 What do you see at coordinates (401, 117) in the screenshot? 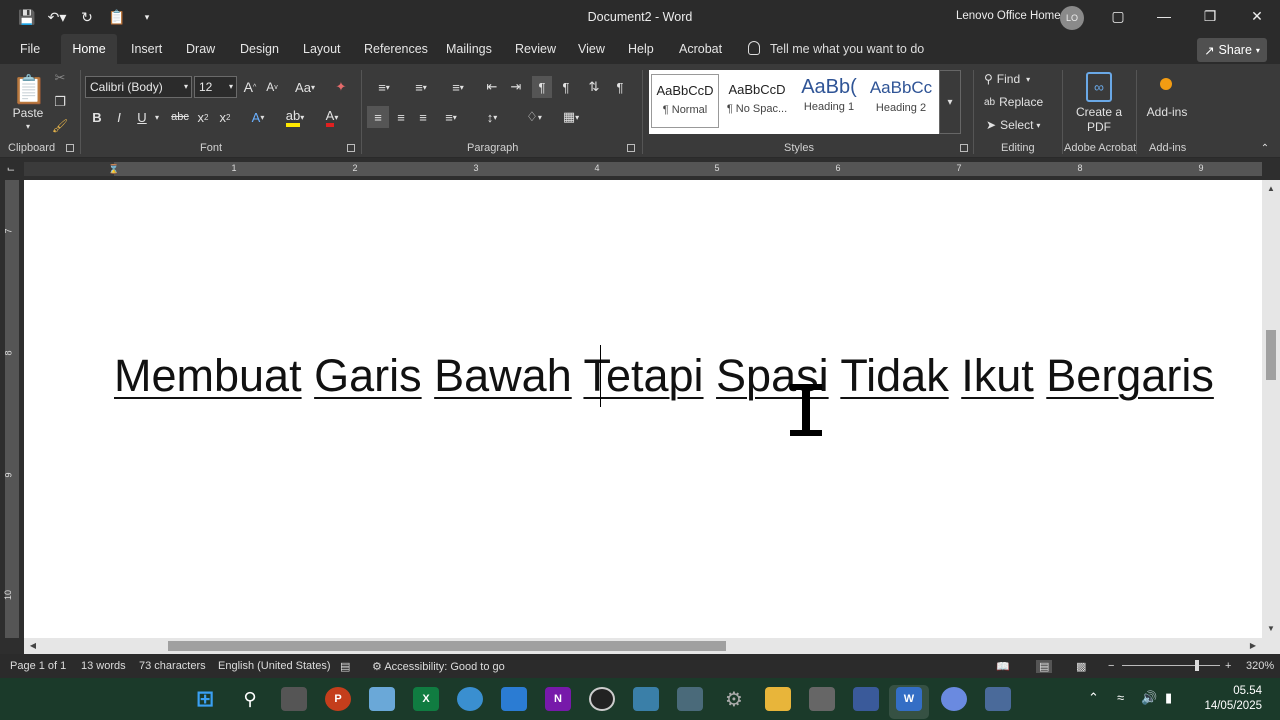
I see `align-center-icon: ≡` at bounding box center [401, 117].